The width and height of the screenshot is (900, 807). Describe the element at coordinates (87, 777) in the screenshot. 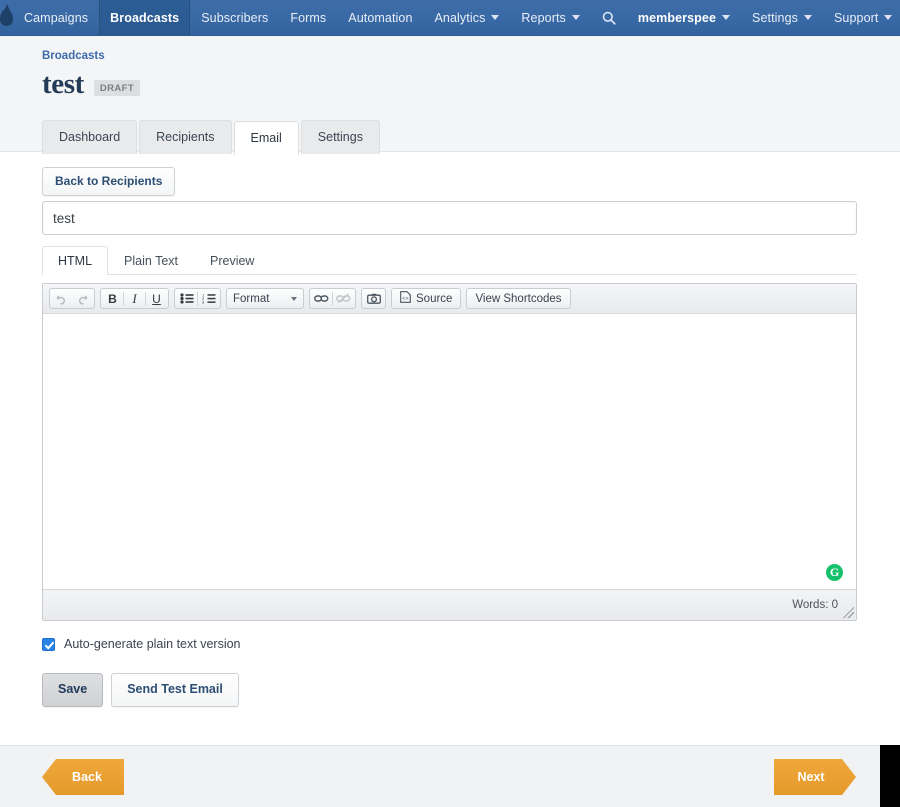

I see `button-label: Back` at that location.